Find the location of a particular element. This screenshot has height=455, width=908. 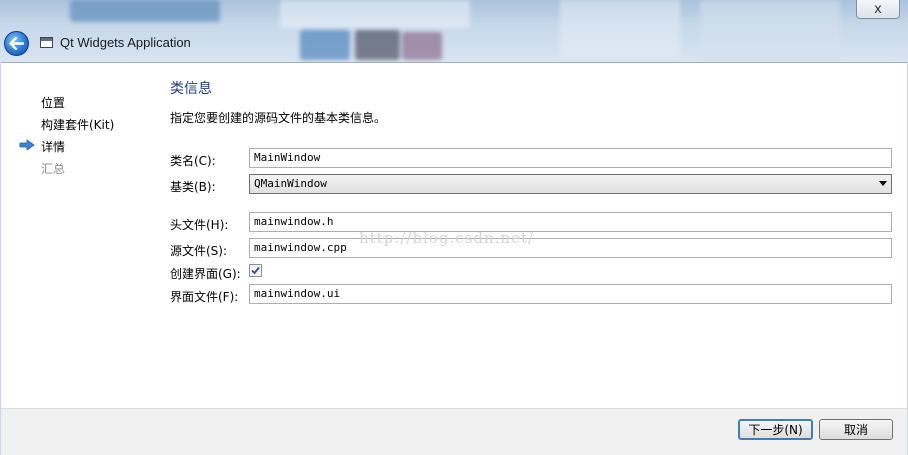

page-description: 指定您要创建的源码文件的基本类信息。 is located at coordinates (278, 118).